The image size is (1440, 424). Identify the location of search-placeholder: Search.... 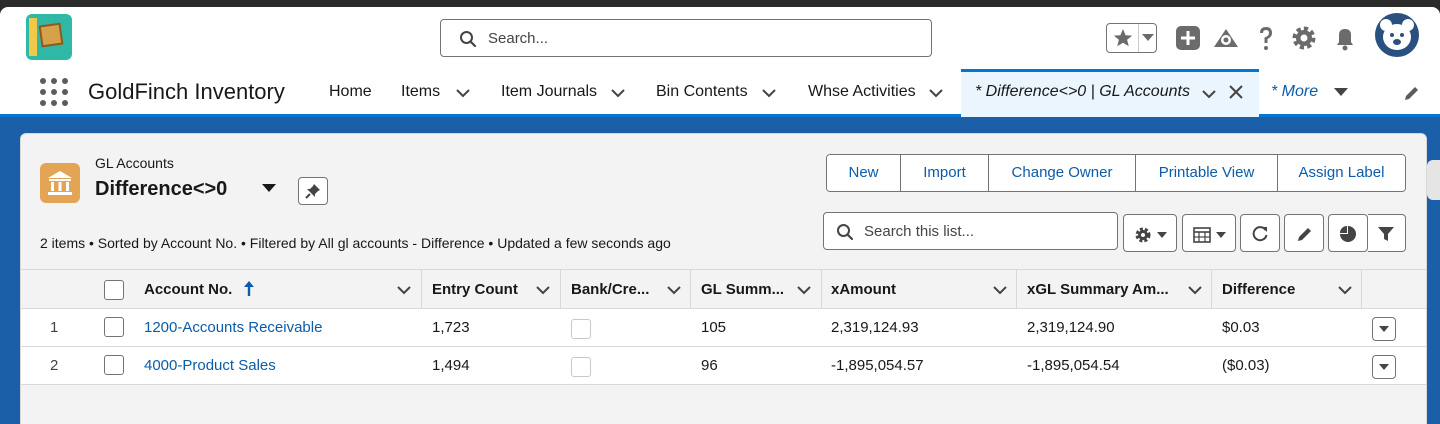
(518, 38).